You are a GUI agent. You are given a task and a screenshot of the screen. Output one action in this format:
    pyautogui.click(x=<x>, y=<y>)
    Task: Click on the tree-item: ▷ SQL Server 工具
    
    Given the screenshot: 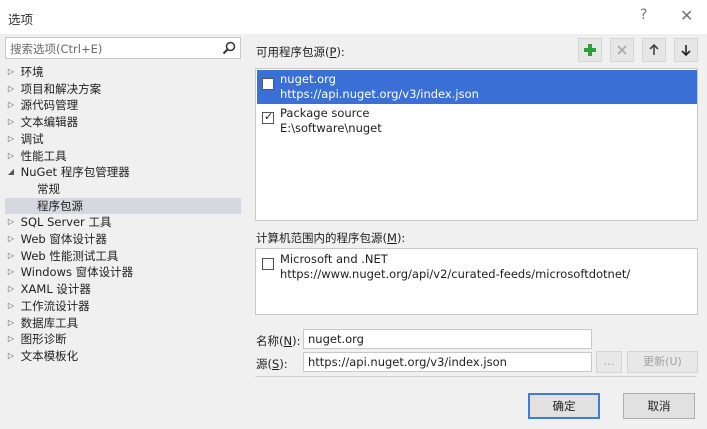 What is the action you would take?
    pyautogui.click(x=123, y=222)
    